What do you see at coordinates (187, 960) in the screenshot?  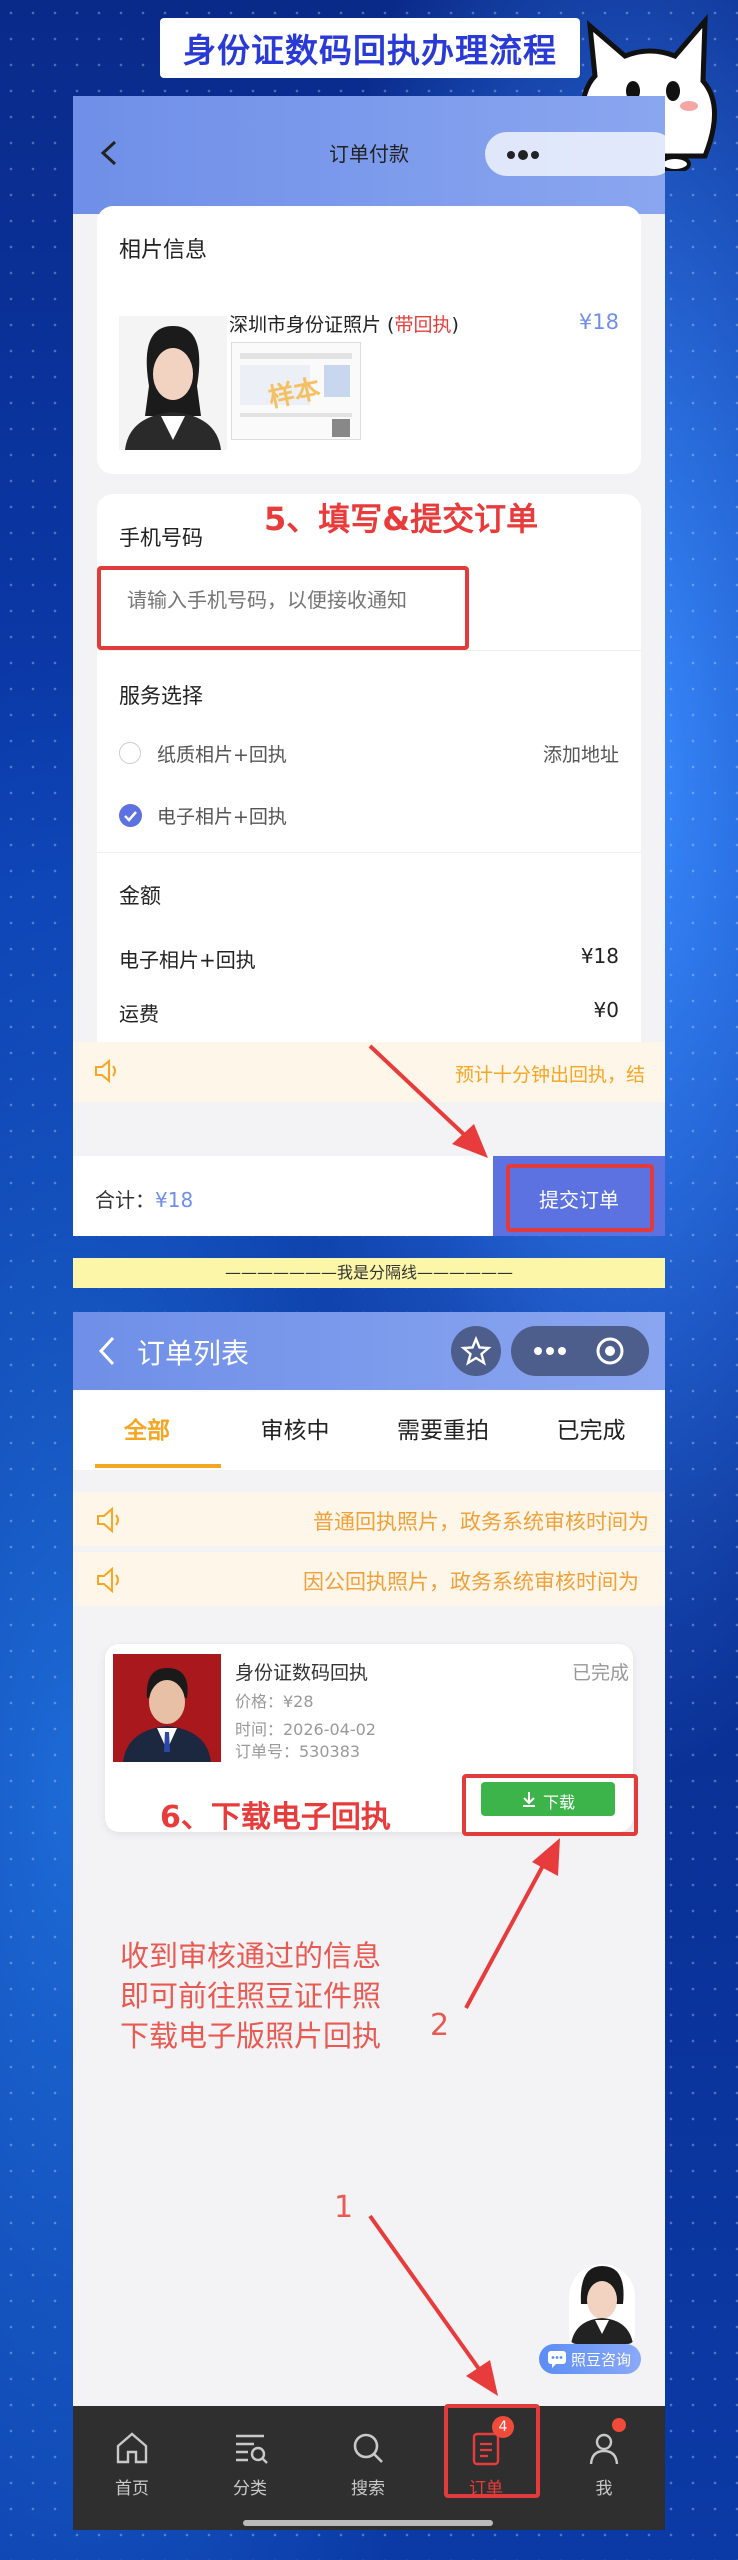 I see `amount-row-label: 电子相片+回执` at bounding box center [187, 960].